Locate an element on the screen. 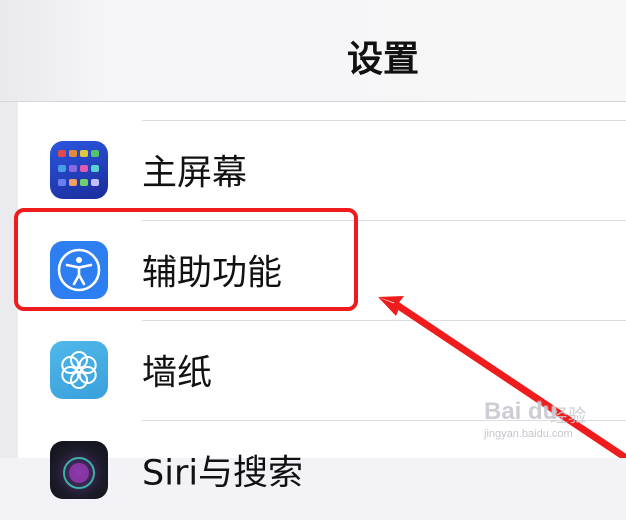  pointer-arrow is located at coordinates (502, 377).